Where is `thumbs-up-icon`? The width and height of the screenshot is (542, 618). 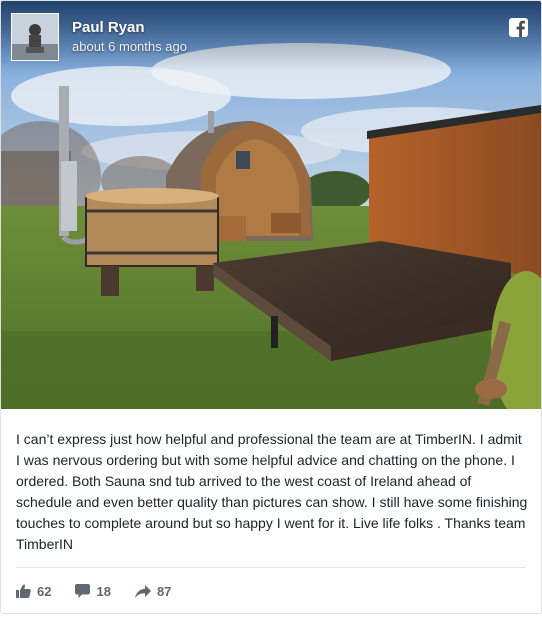 thumbs-up-icon is located at coordinates (23, 591).